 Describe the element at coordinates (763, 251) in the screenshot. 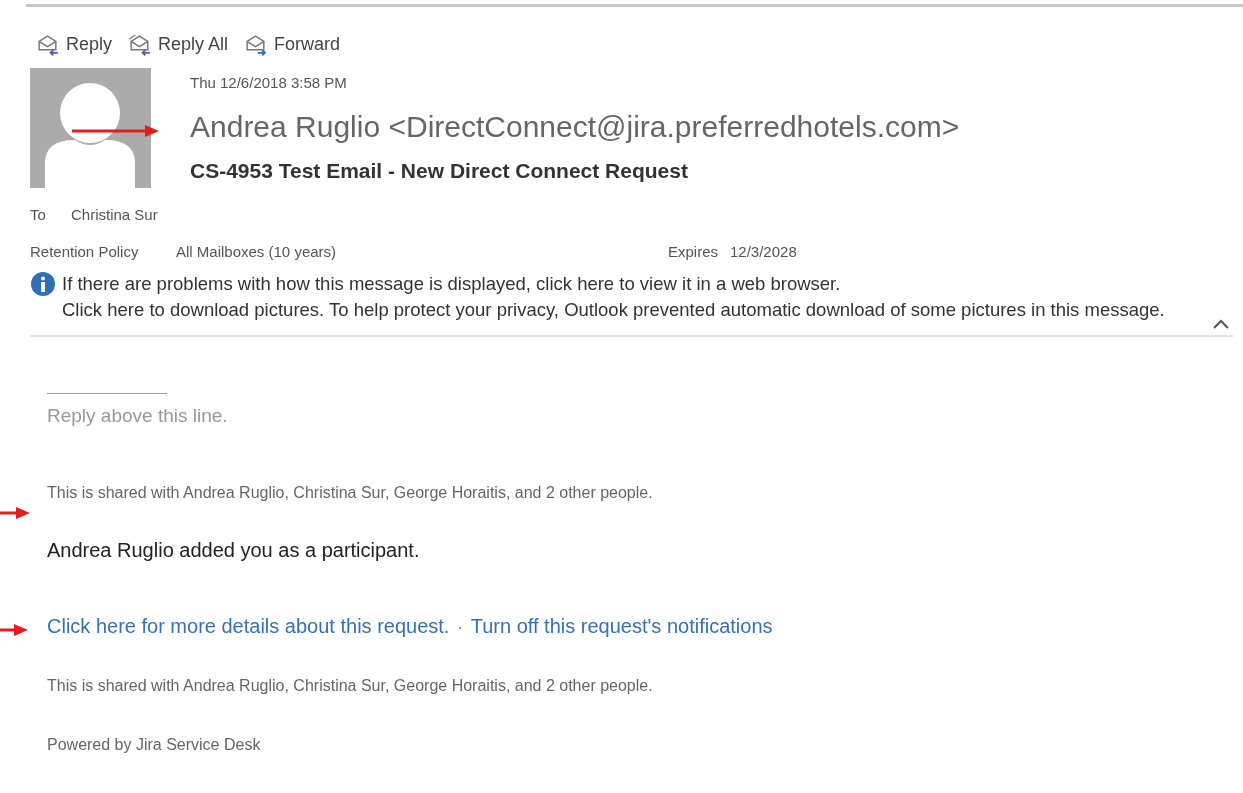

I see `expires-date: 12/3/2028` at that location.